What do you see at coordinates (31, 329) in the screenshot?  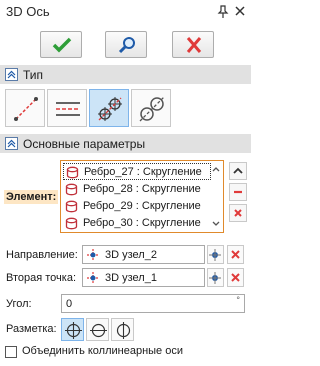 I see `marking-label: Разметка:` at bounding box center [31, 329].